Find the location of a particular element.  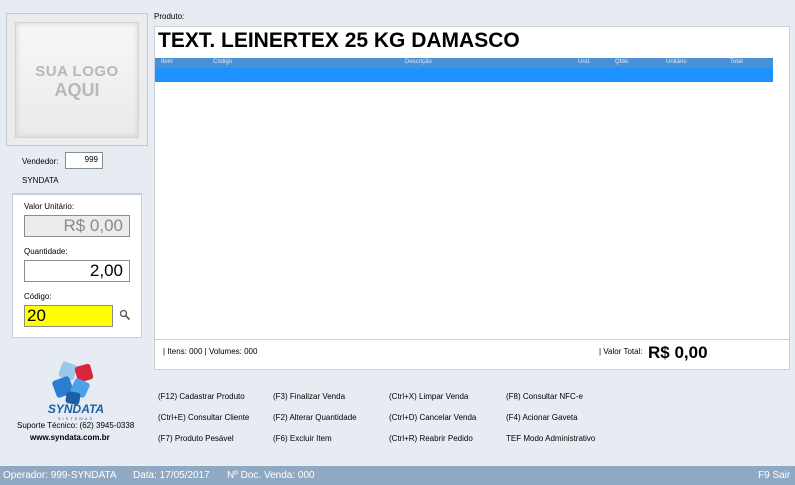

website-link: www.syndata.com.br is located at coordinates (70, 437).